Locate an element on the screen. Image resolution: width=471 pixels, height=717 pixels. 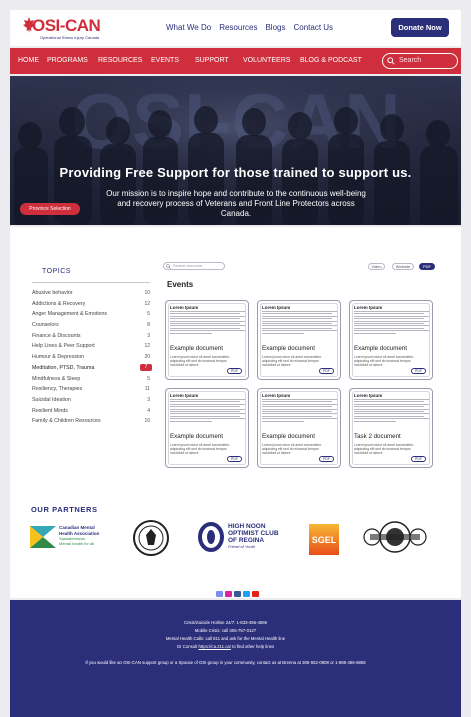
nav-home: HOME is located at coordinates (28, 60).